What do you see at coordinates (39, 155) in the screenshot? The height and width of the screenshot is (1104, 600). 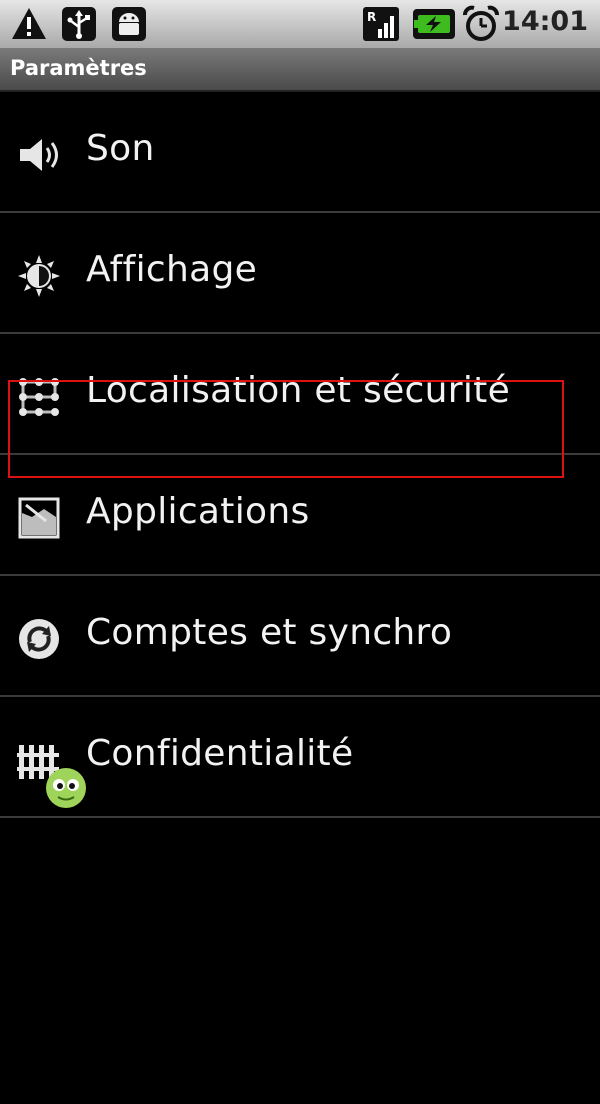 I see `speaker-icon` at bounding box center [39, 155].